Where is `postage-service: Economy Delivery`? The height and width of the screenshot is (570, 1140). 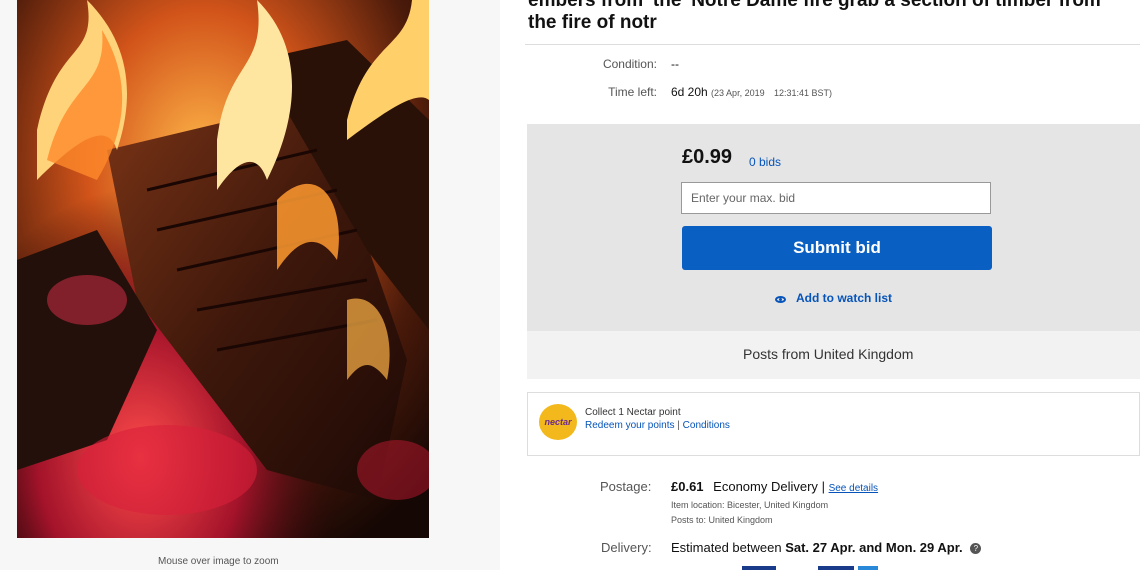 postage-service: Economy Delivery is located at coordinates (765, 486).